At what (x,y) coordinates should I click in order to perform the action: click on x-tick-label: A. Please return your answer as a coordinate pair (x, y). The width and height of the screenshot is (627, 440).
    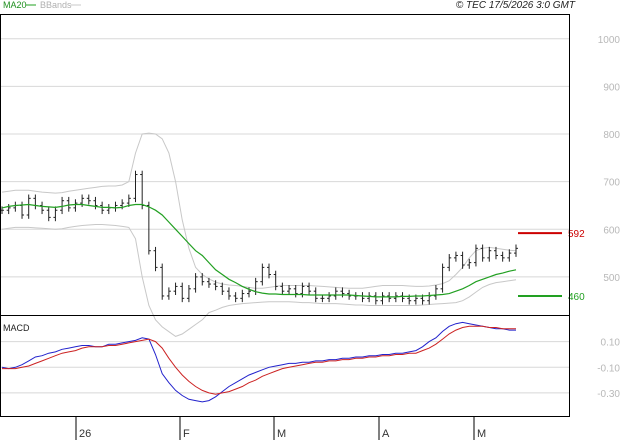
    Looking at the image, I should click on (386, 434).